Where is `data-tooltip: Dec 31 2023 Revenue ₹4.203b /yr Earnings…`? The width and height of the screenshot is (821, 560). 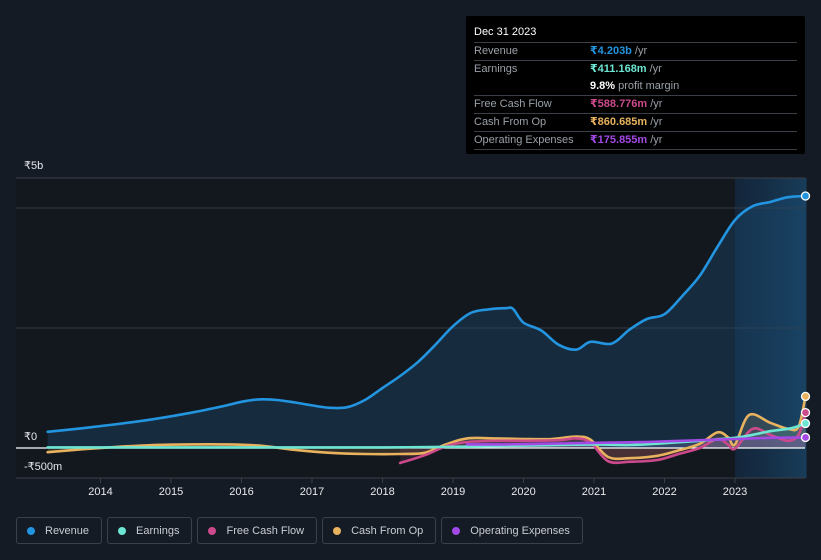
data-tooltip: Dec 31 2023 Revenue ₹4.203b /yr Earnings… is located at coordinates (635, 85).